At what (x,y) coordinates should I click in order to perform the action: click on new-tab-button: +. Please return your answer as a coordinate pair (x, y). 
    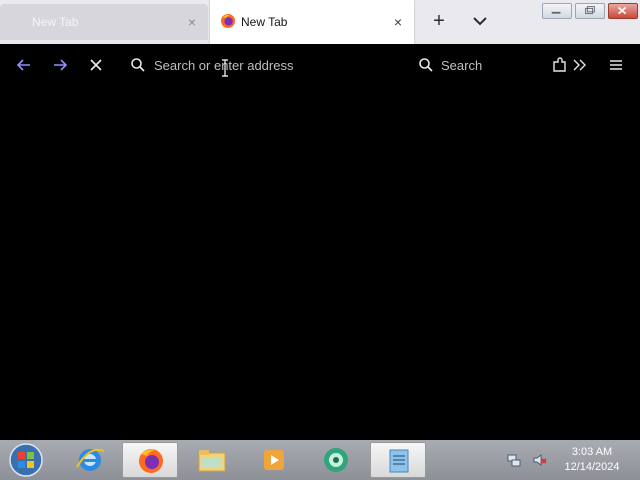
    Looking at the image, I should click on (439, 21).